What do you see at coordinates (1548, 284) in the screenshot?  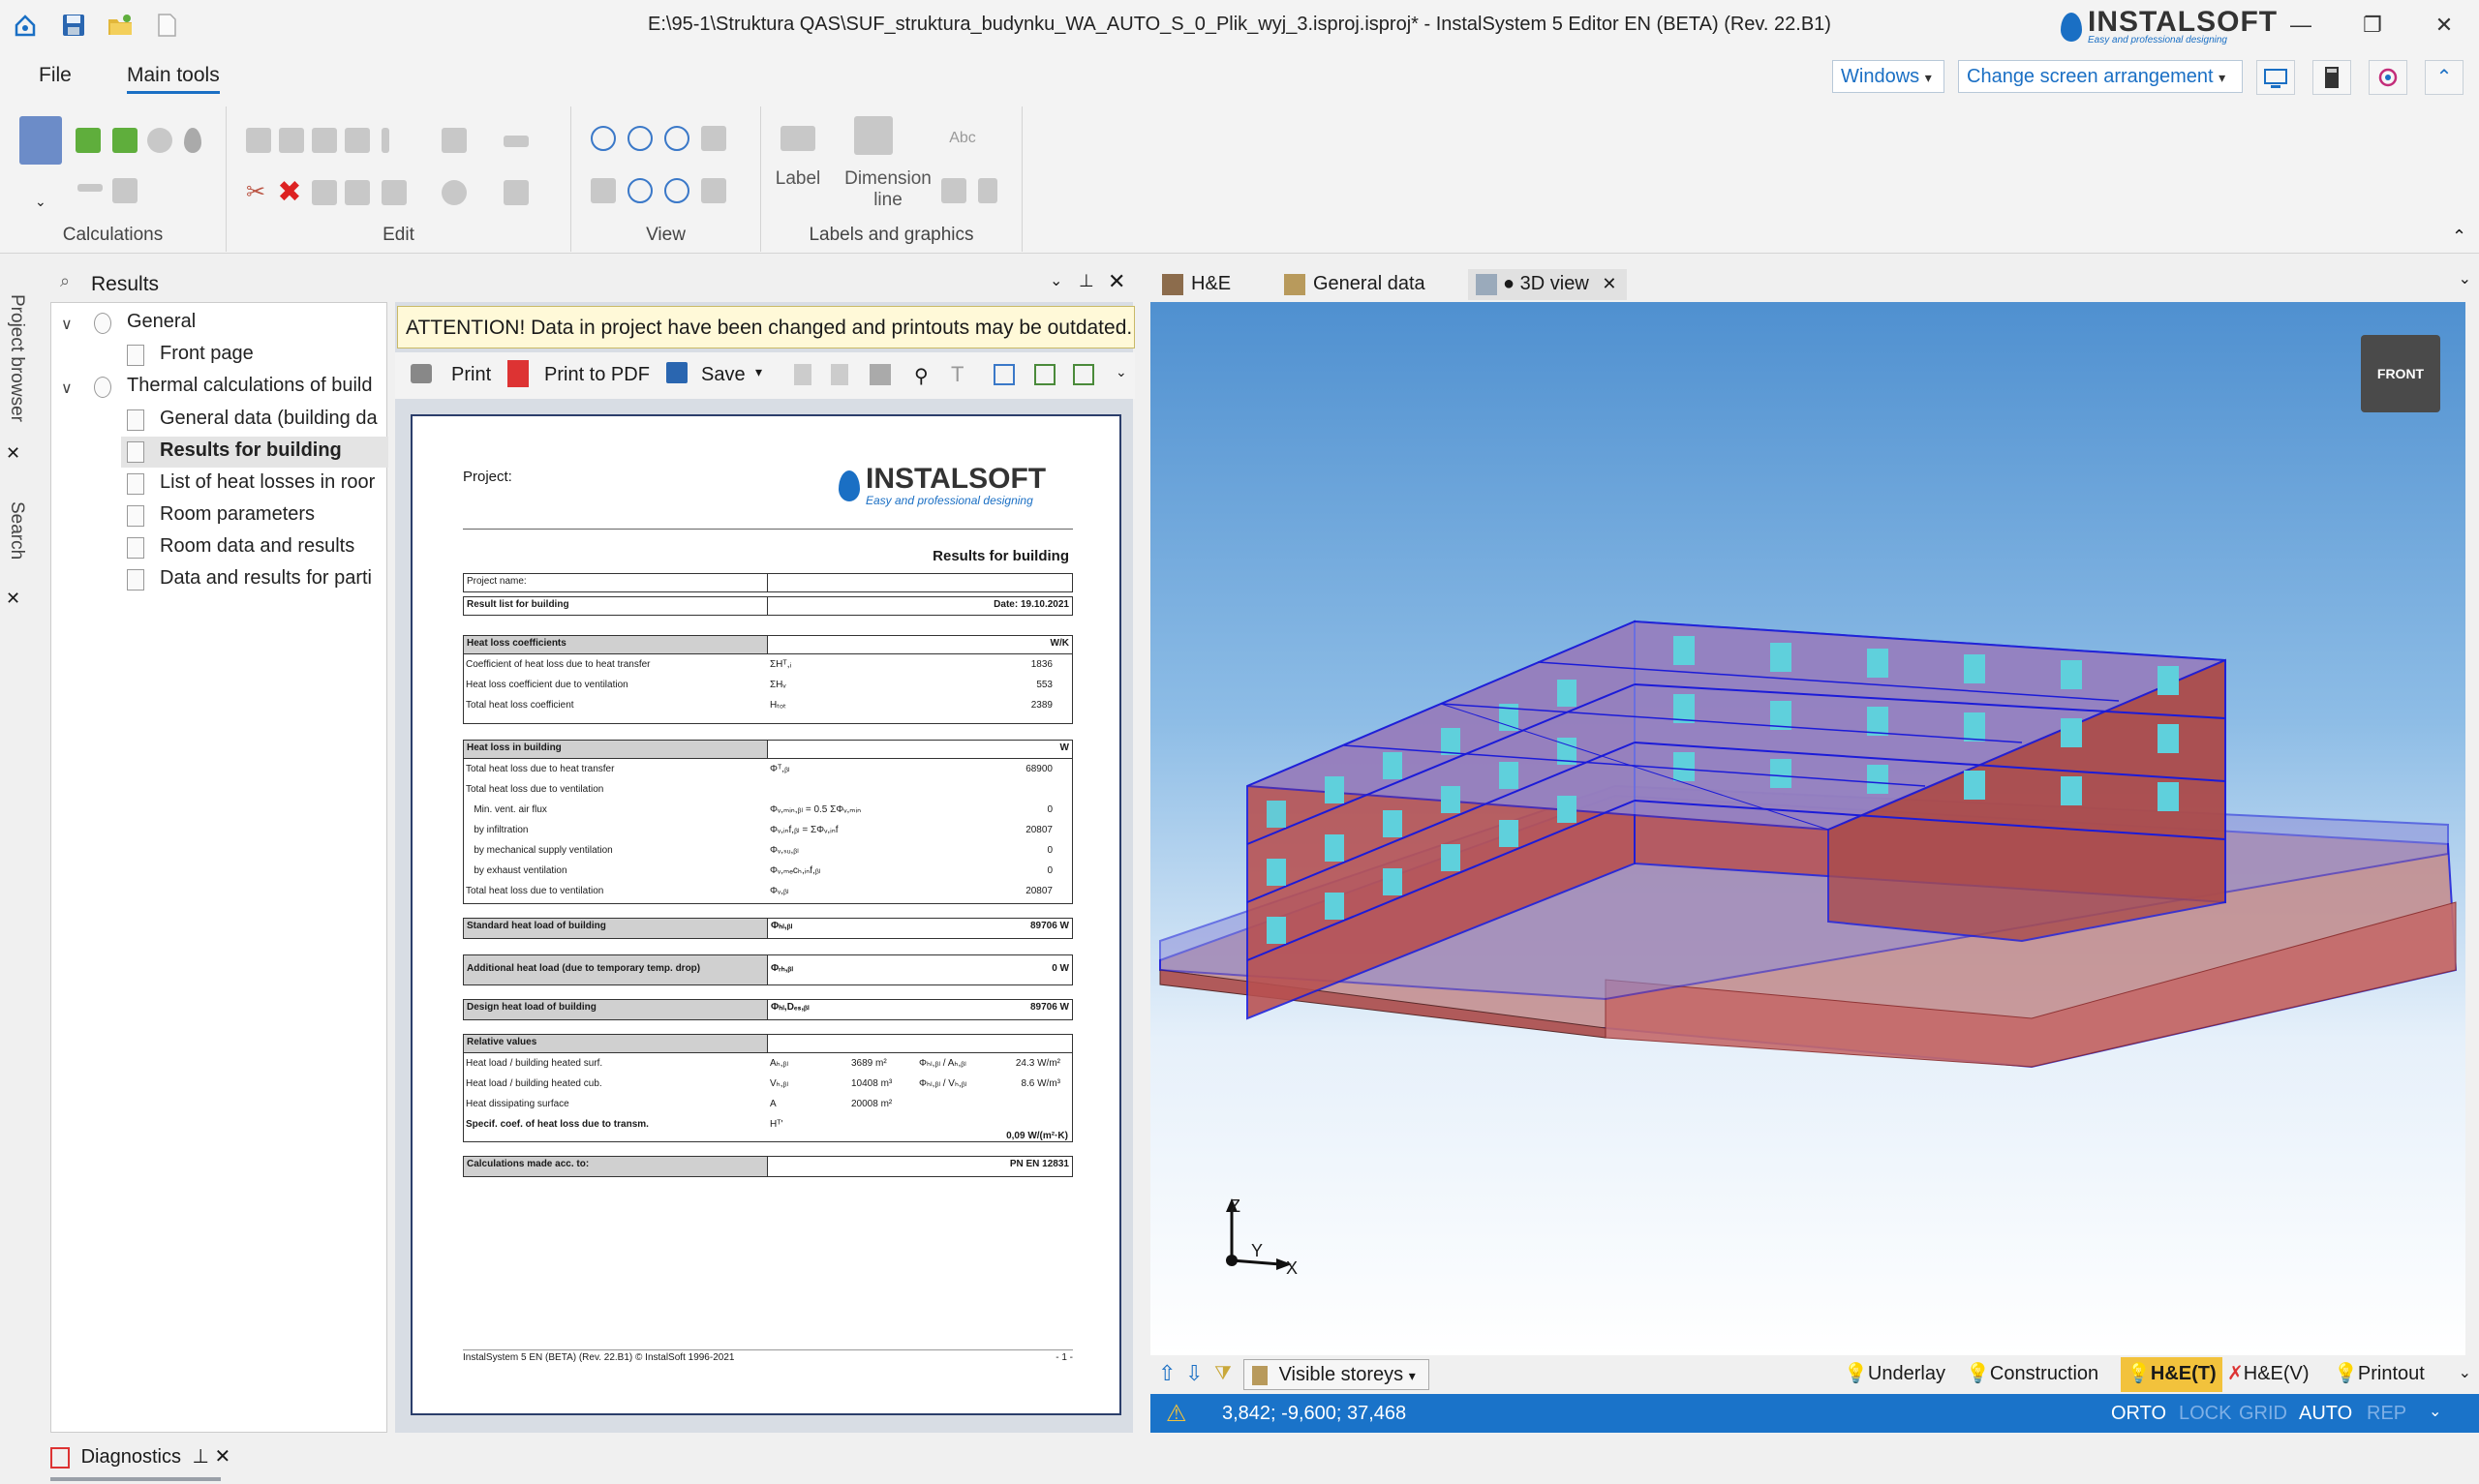 I see `tab-3d-view: ● 3D view ✕` at bounding box center [1548, 284].